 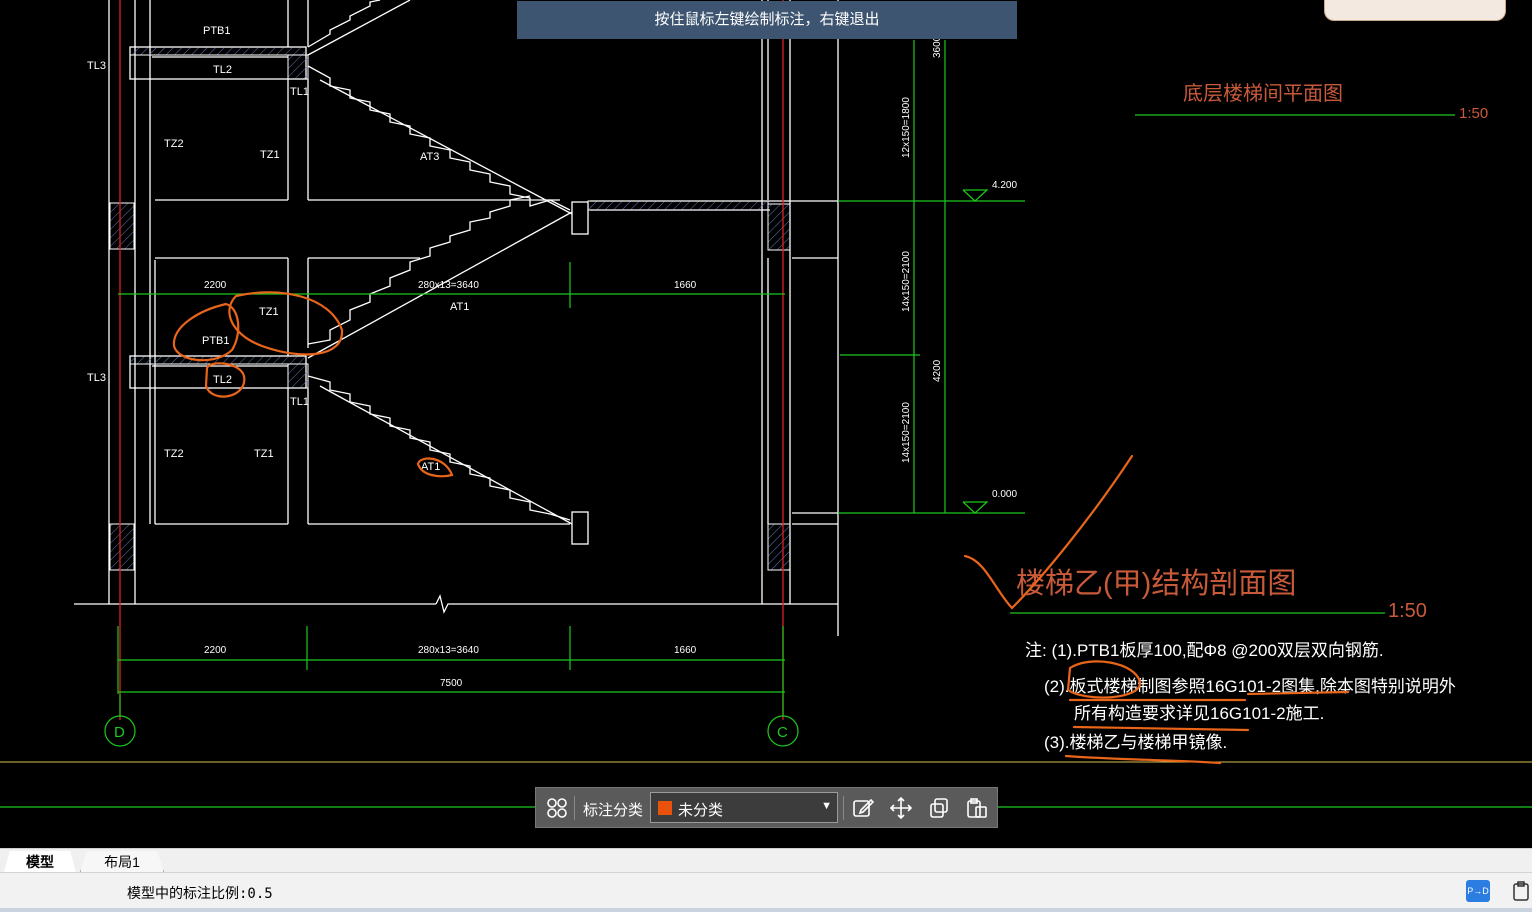 What do you see at coordinates (174, 454) in the screenshot?
I see `label-tz2-low: TZ2` at bounding box center [174, 454].